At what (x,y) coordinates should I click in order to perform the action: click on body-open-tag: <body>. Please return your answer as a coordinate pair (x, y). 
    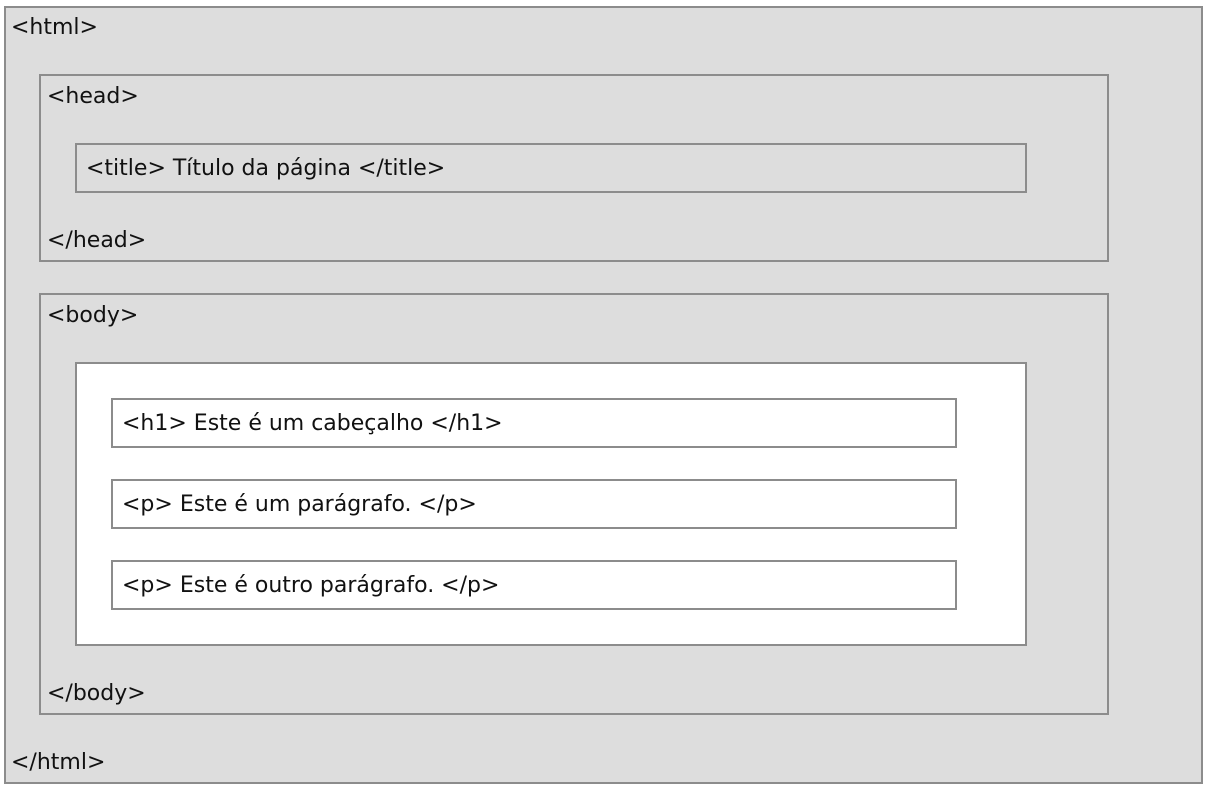
    Looking at the image, I should click on (93, 315).